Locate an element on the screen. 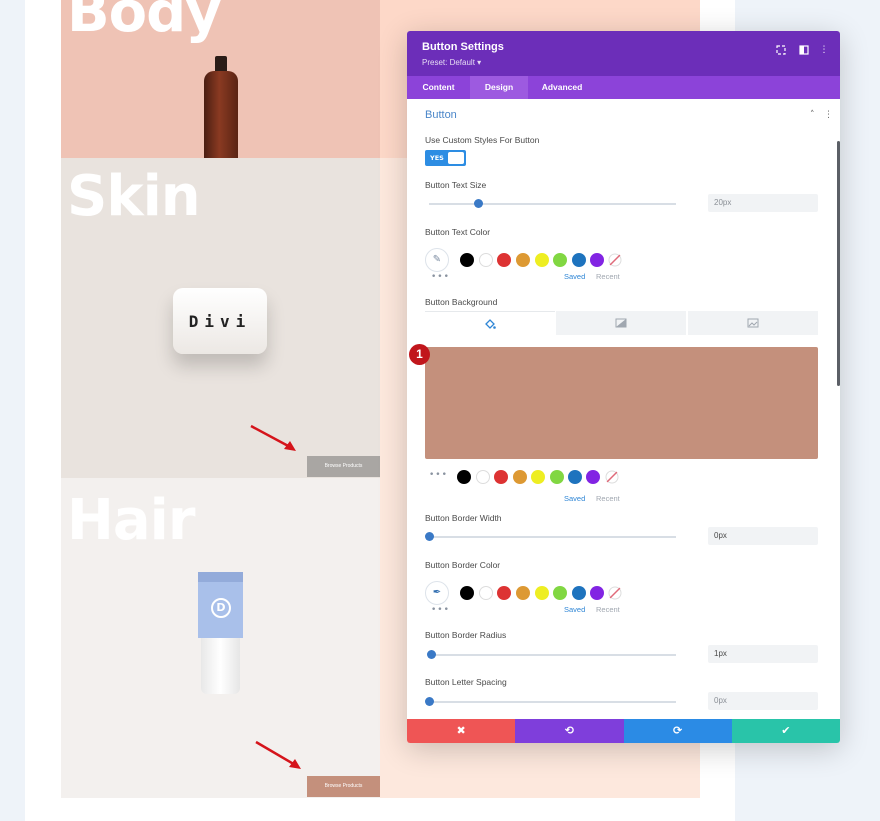 Image resolution: width=880 pixels, height=821 pixels. tab-advanced: Advanced is located at coordinates (562, 87).